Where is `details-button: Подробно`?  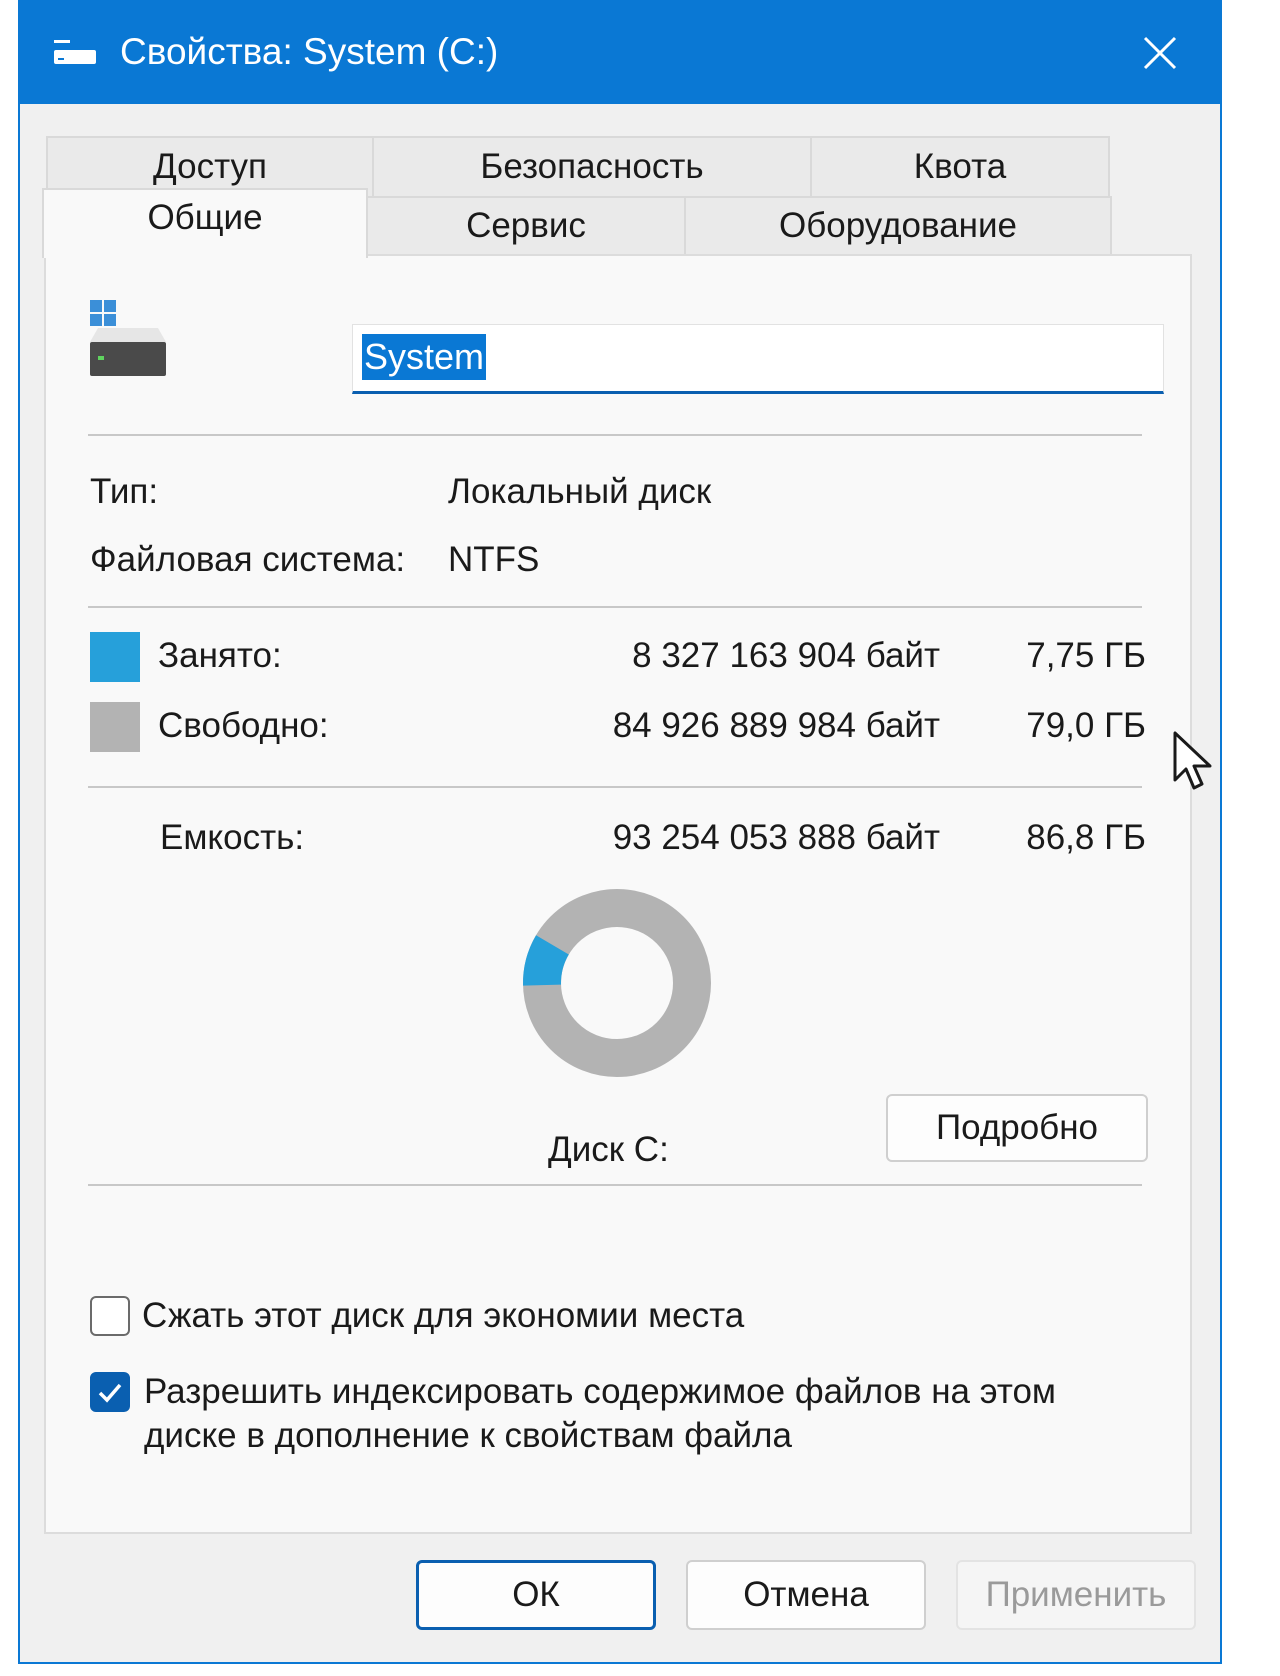
details-button: Подробно is located at coordinates (1017, 1128).